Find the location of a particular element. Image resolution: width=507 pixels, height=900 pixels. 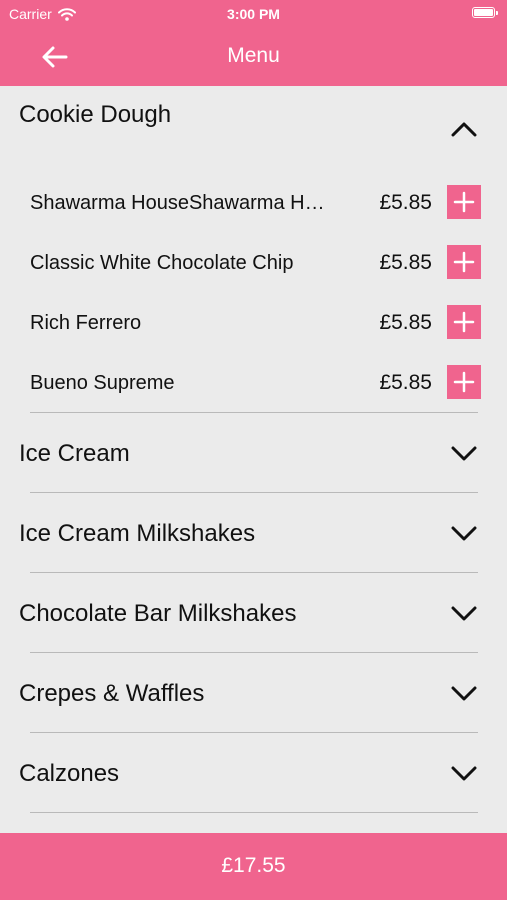

basket-total: £17.55 is located at coordinates (253, 865).